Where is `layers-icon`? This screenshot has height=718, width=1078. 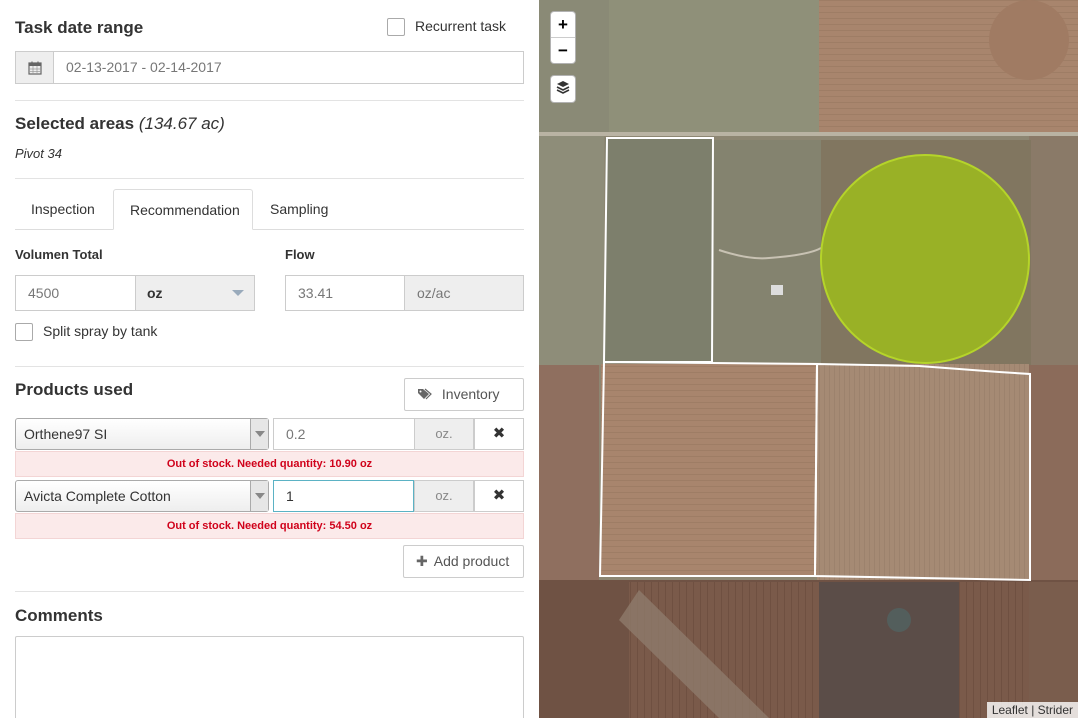 layers-icon is located at coordinates (563, 89).